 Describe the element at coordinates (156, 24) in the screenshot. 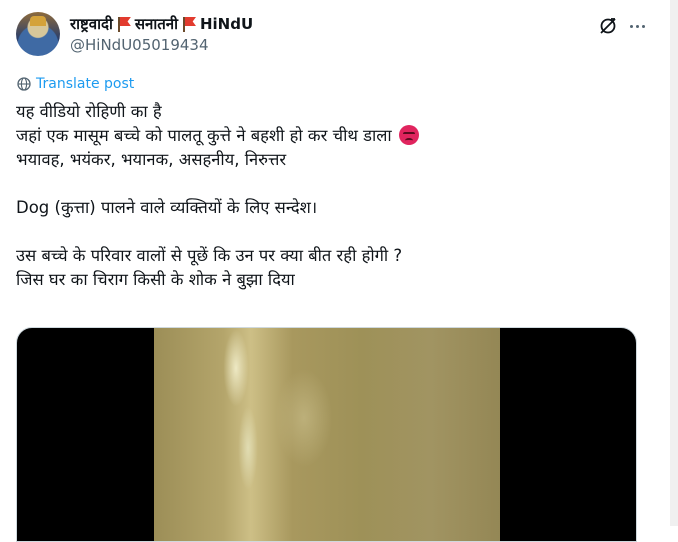

I see `name-part-2: सनातनी` at that location.